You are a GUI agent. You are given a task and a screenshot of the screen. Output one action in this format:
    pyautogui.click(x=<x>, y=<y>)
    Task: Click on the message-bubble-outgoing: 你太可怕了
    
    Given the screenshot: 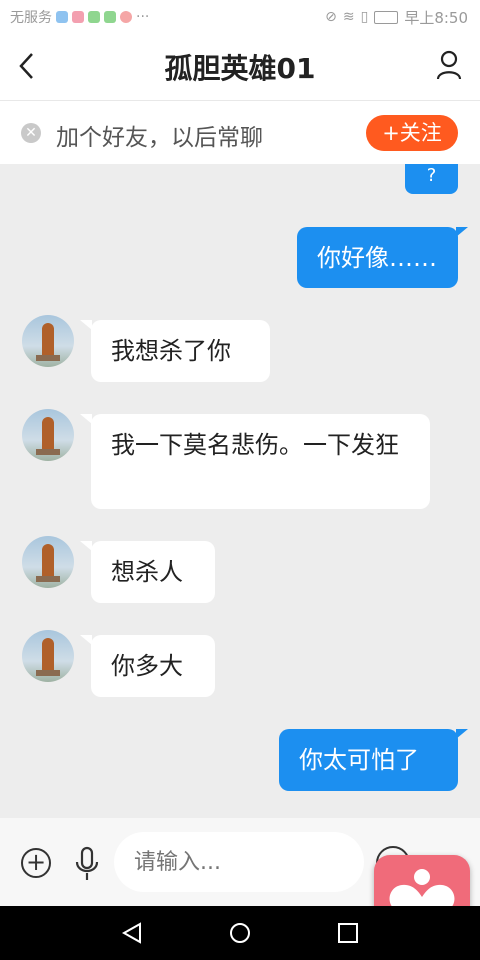 What is the action you would take?
    pyautogui.click(x=368, y=760)
    